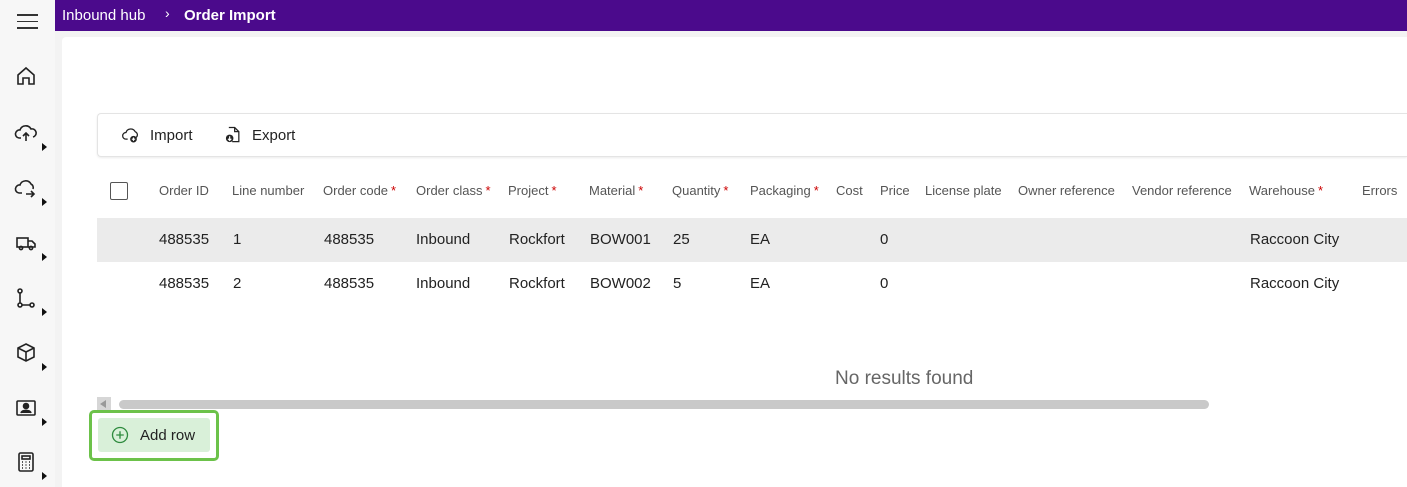 The image size is (1407, 487). Describe the element at coordinates (963, 190) in the screenshot. I see `col-license-plate: License plate` at that location.